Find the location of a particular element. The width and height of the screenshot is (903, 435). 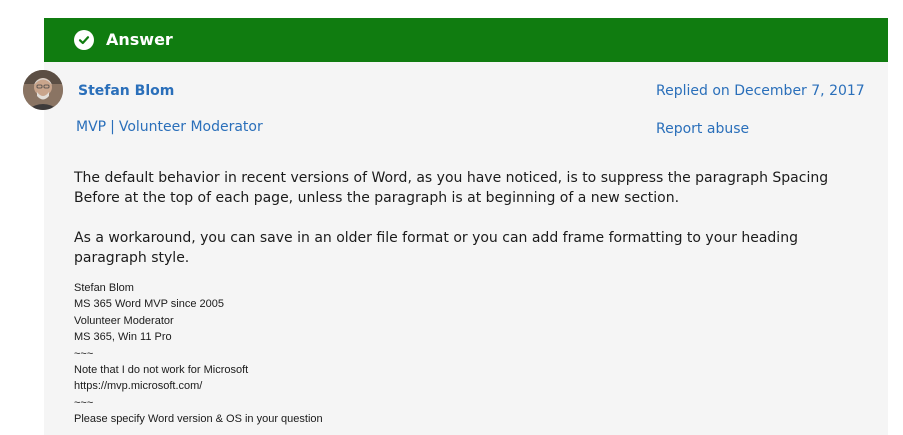

replied-date-link: Replied on December 7, 2017 is located at coordinates (760, 91).